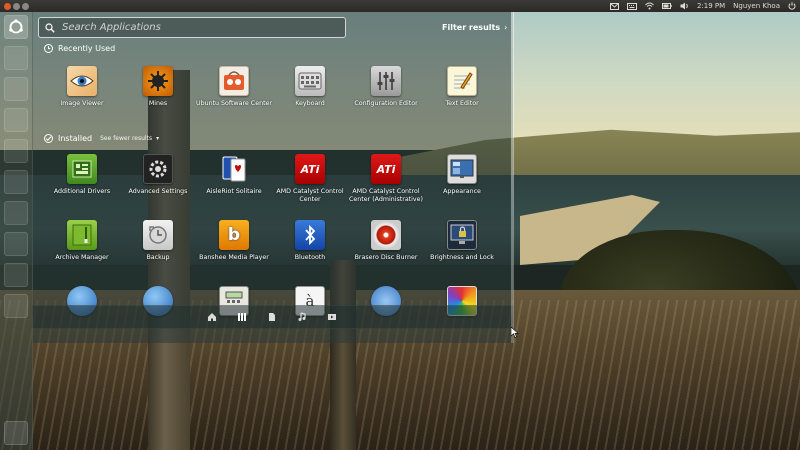  What do you see at coordinates (16, 231) in the screenshot?
I see `launcher` at bounding box center [16, 231].